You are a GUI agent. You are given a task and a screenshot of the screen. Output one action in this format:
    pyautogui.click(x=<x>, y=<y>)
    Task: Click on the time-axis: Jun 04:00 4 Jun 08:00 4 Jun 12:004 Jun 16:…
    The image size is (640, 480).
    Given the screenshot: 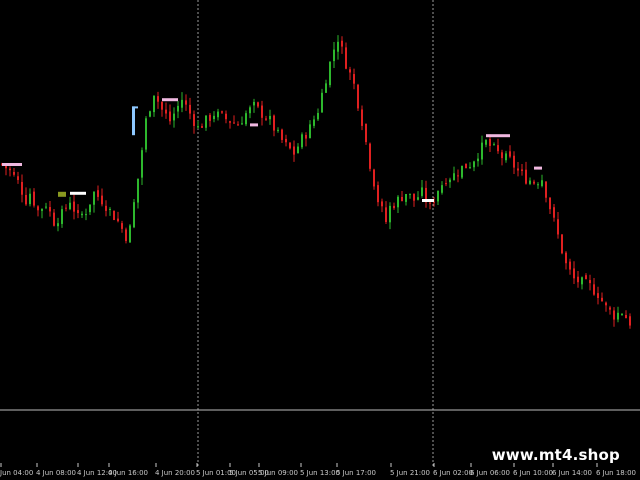 What is the action you would take?
    pyautogui.click(x=318, y=470)
    